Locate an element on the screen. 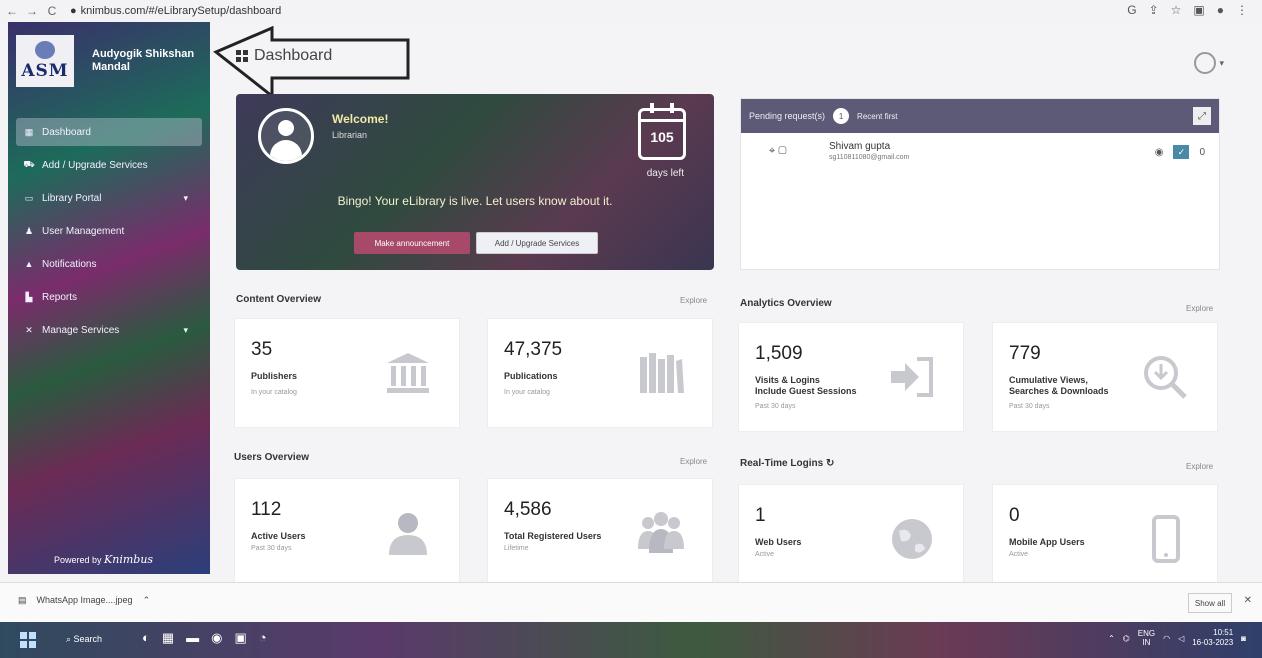 The width and height of the screenshot is (1262, 658). browser-app-icon: ◔ is located at coordinates (263, 638).